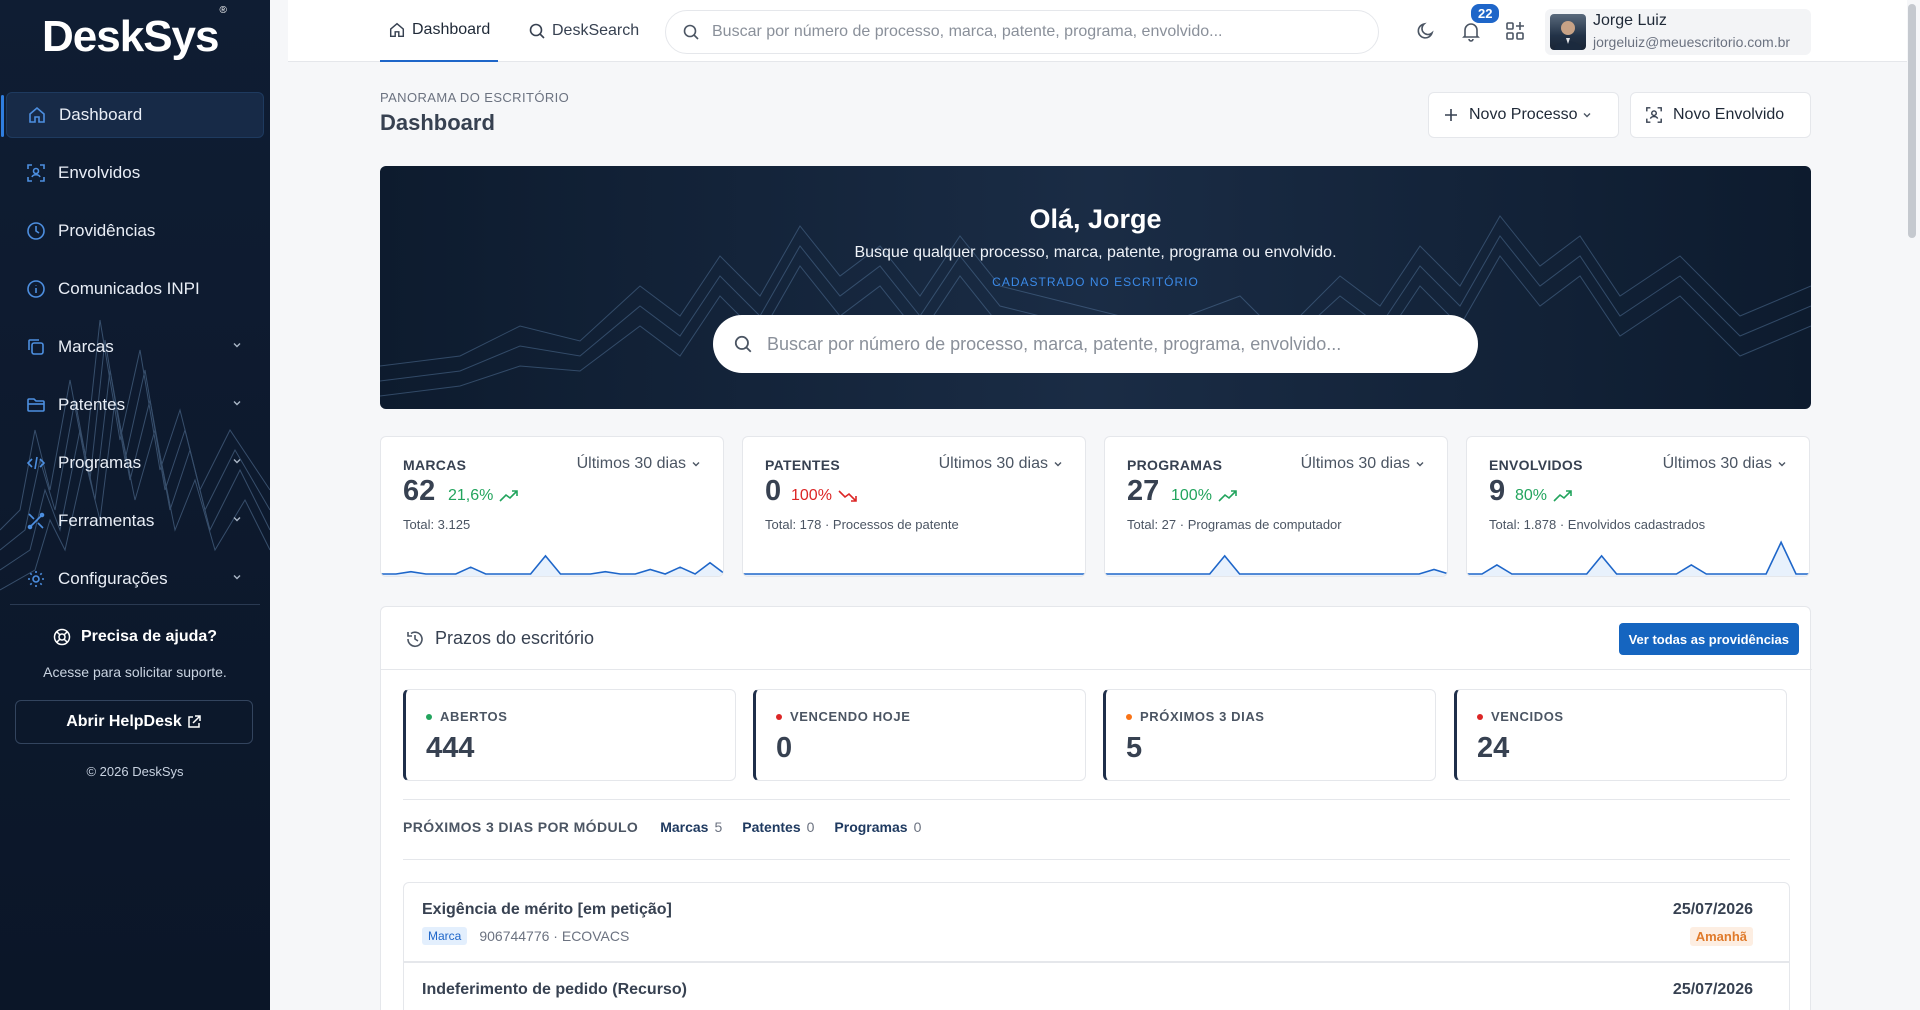  I want to click on copyright: © 2026 DeskSys, so click(135, 771).